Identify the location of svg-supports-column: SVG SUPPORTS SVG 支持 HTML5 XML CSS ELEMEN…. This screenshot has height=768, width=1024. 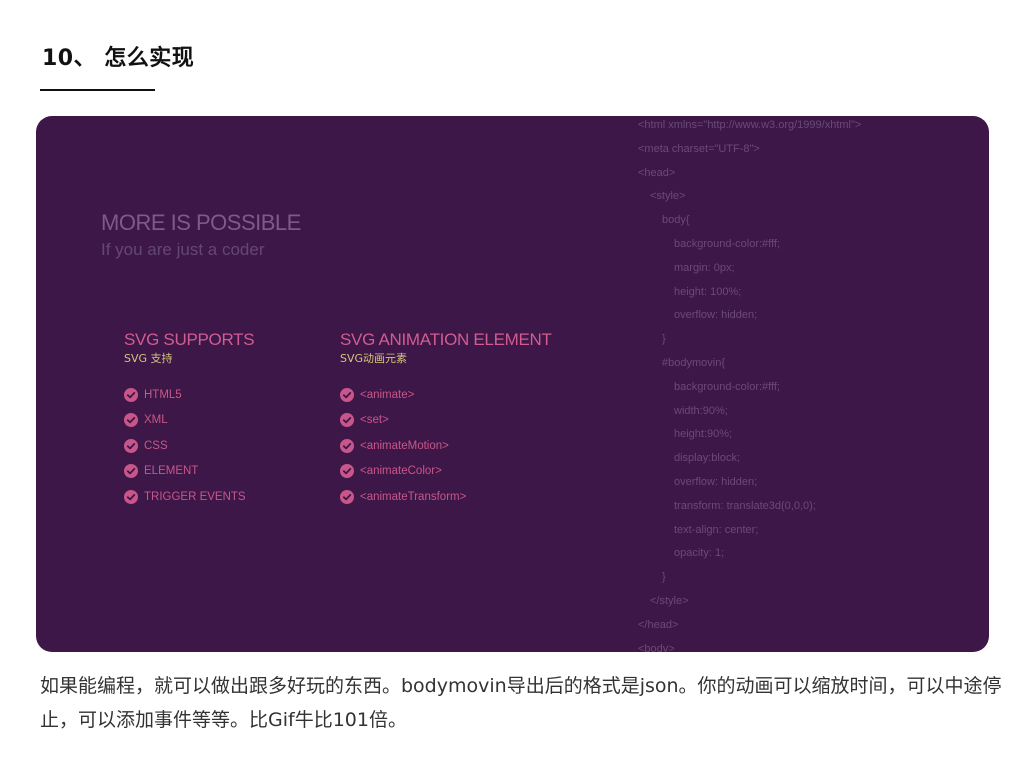
(189, 420).